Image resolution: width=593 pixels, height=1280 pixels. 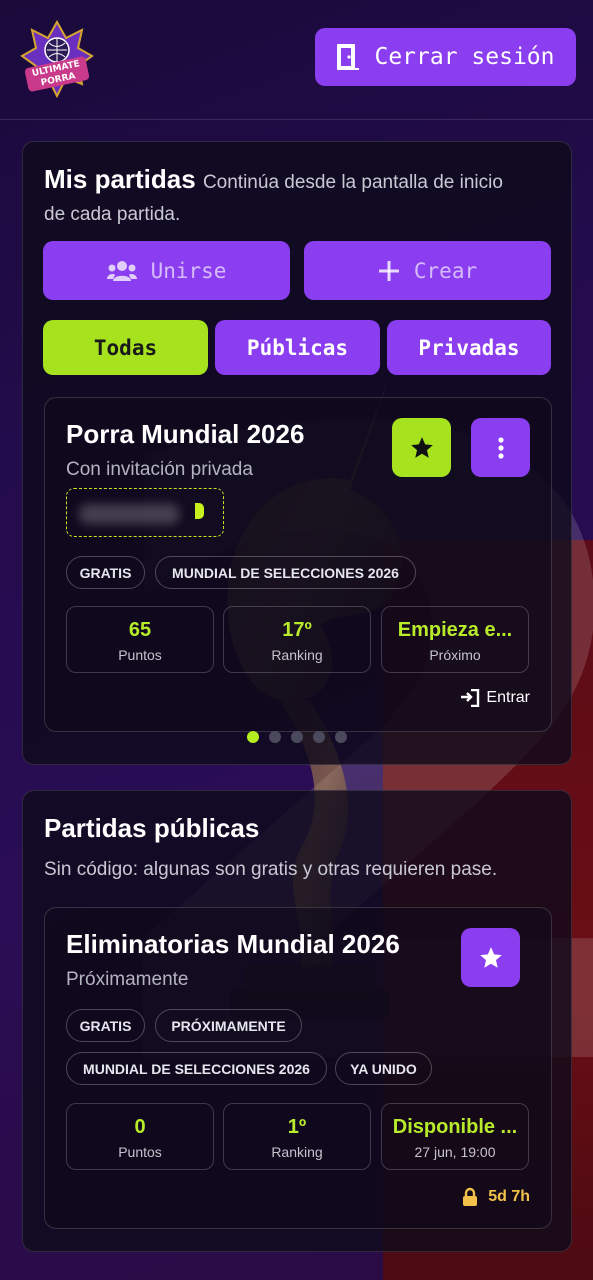 I want to click on tag-joined: YA UNIDO, so click(x=383, y=1068).